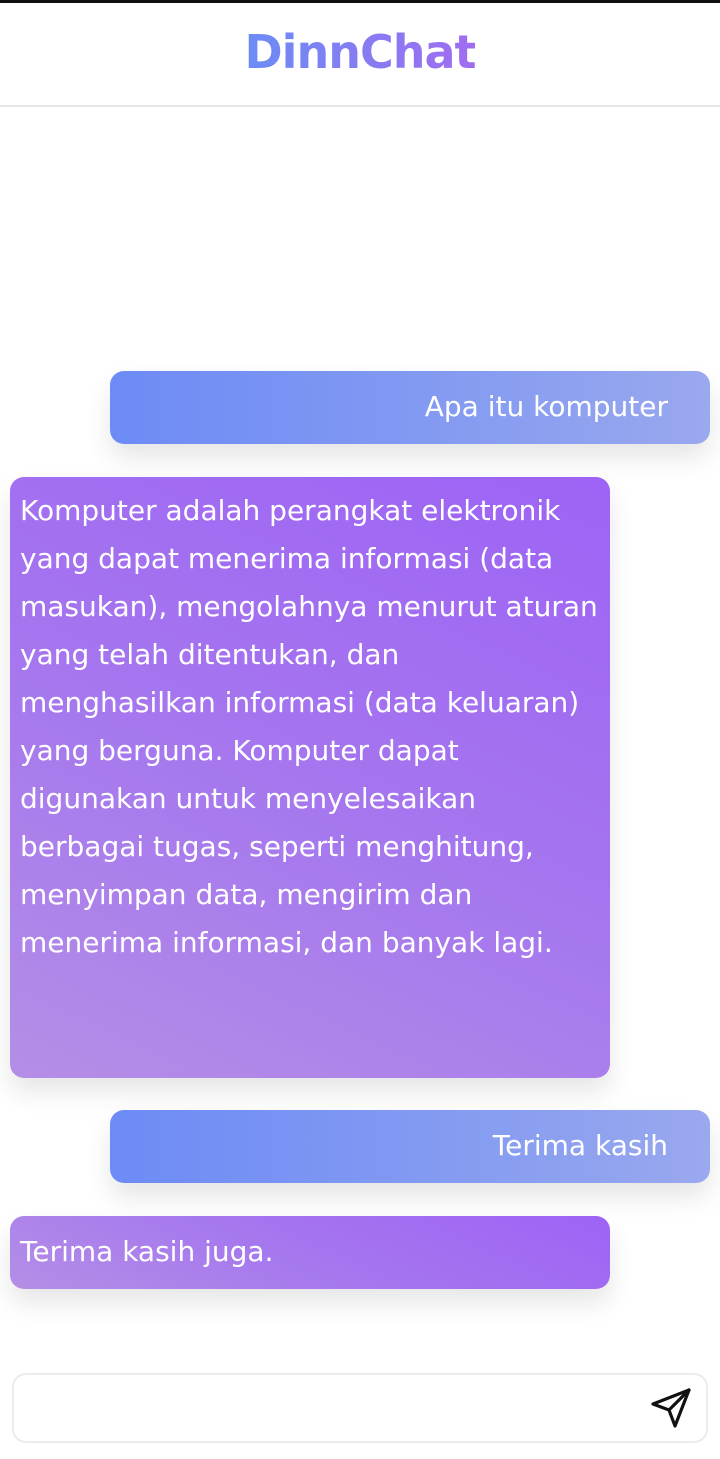  Describe the element at coordinates (410, 1146) in the screenshot. I see `user-message: Terima kasih` at that location.